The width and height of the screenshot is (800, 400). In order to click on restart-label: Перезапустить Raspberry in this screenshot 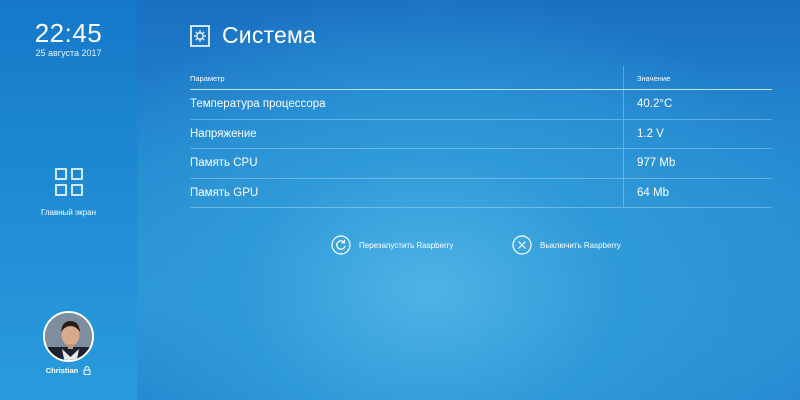, I will do `click(406, 245)`.